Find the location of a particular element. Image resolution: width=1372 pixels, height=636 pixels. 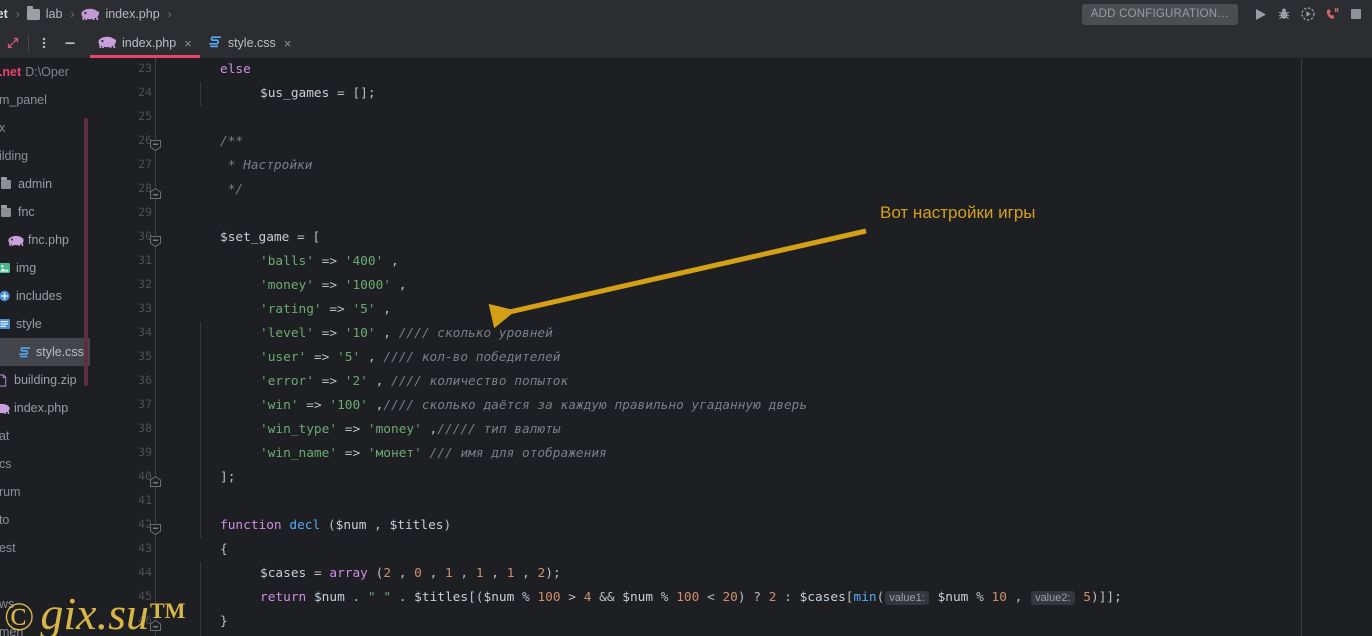

breadcrumb-item-lab: lab is located at coordinates (54, 14).